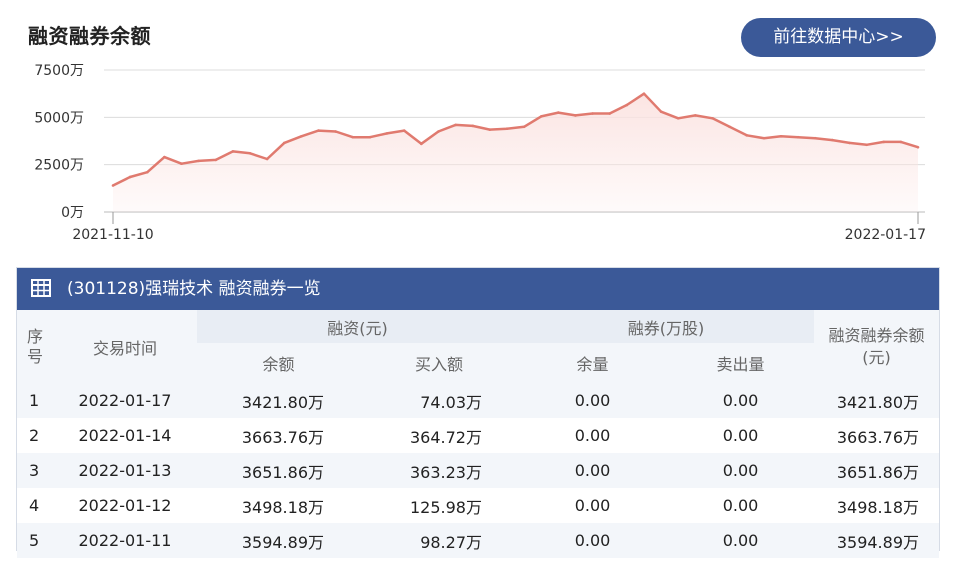 Image resolution: width=954 pixels, height=564 pixels. I want to click on table-cell: 2022-01-17, so click(125, 400).